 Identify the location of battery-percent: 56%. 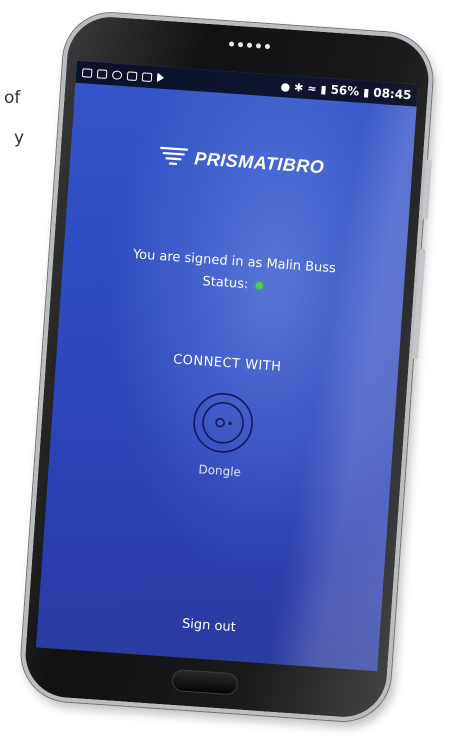
(345, 90).